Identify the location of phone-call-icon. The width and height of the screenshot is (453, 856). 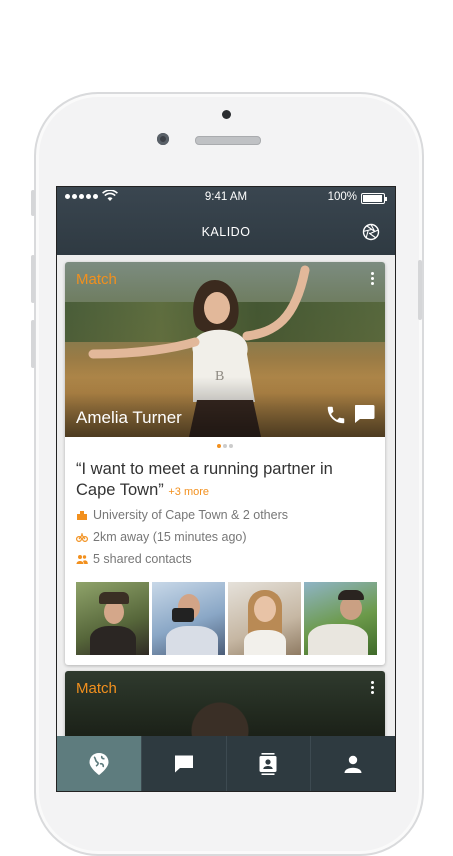
(336, 415).